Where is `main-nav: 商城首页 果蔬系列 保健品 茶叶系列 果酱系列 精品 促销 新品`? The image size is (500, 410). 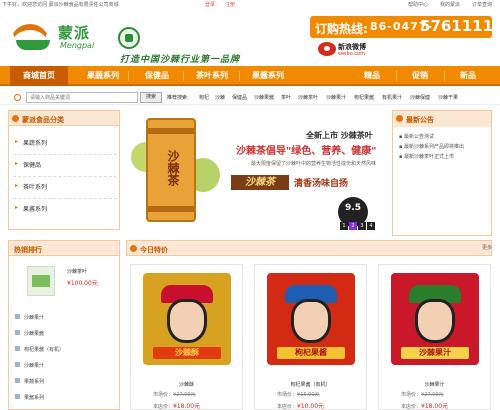
main-nav: 商城首页 果蔬系列 保健品 茶叶系列 果酱系列 精品 促销 新品 is located at coordinates (250, 76).